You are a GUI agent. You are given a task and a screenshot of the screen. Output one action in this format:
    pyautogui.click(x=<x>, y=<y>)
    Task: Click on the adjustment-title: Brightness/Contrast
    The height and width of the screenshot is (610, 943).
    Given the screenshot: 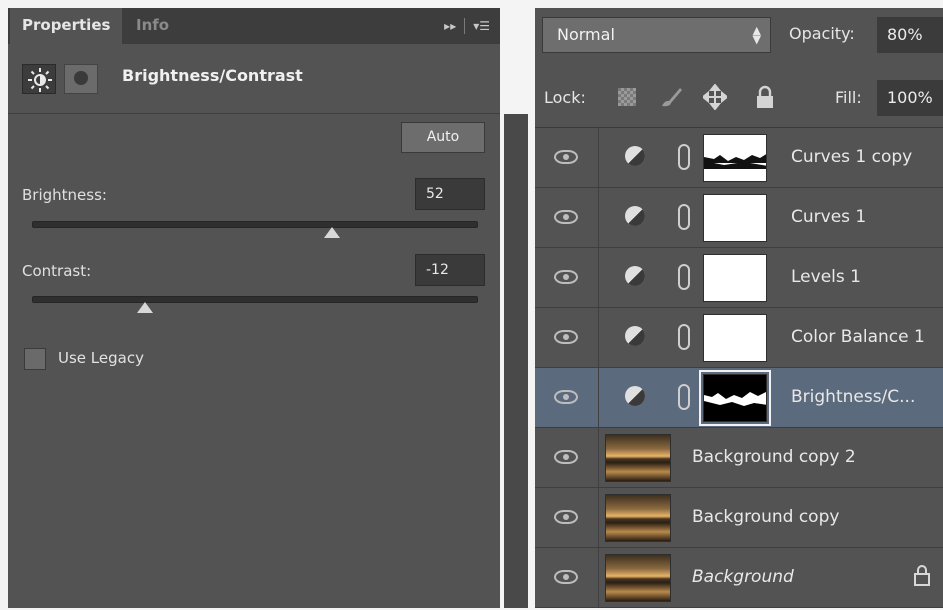 What is the action you would take?
    pyautogui.click(x=212, y=75)
    